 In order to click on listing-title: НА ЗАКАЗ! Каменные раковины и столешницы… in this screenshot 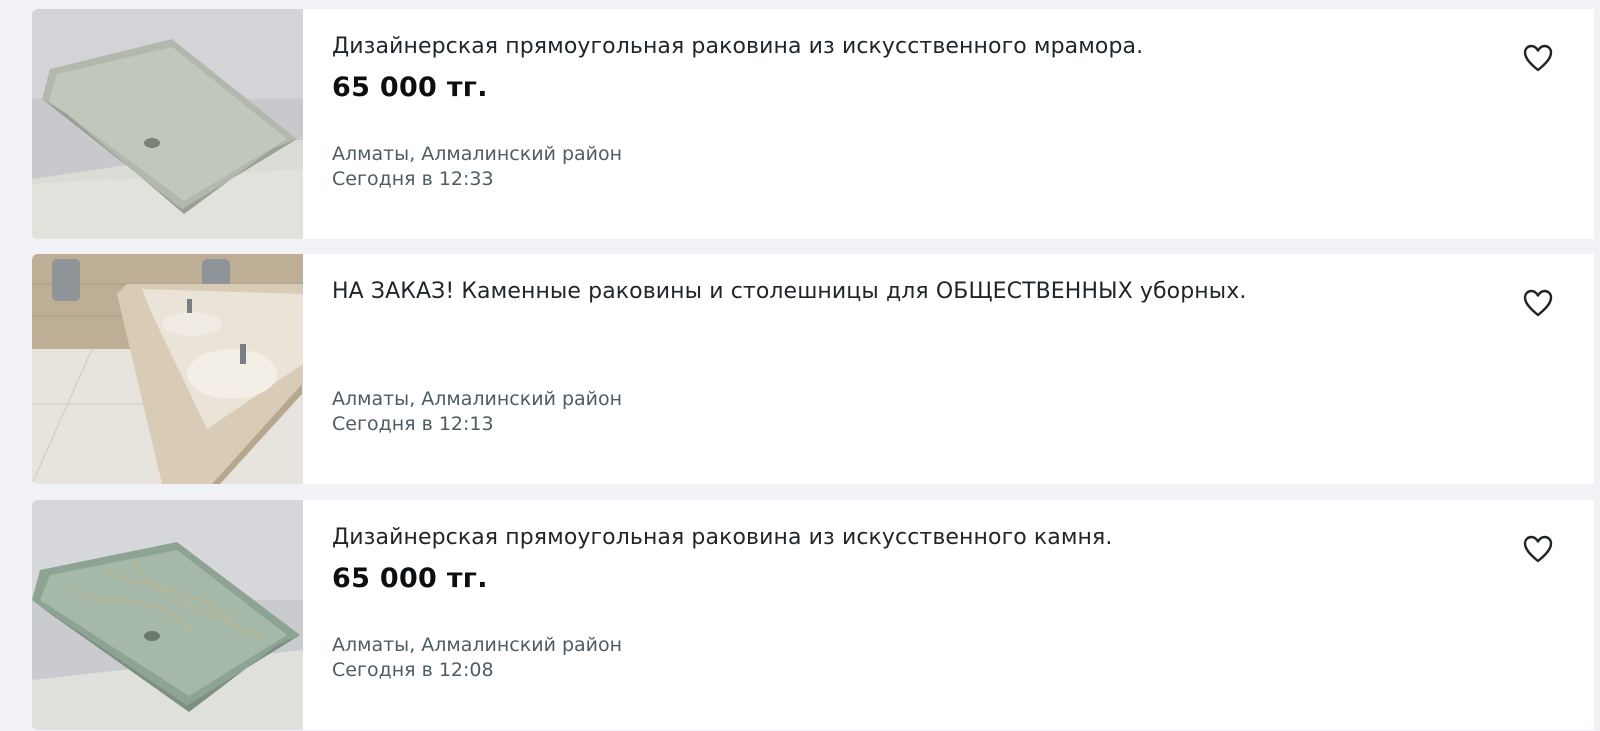, I will do `click(789, 291)`.